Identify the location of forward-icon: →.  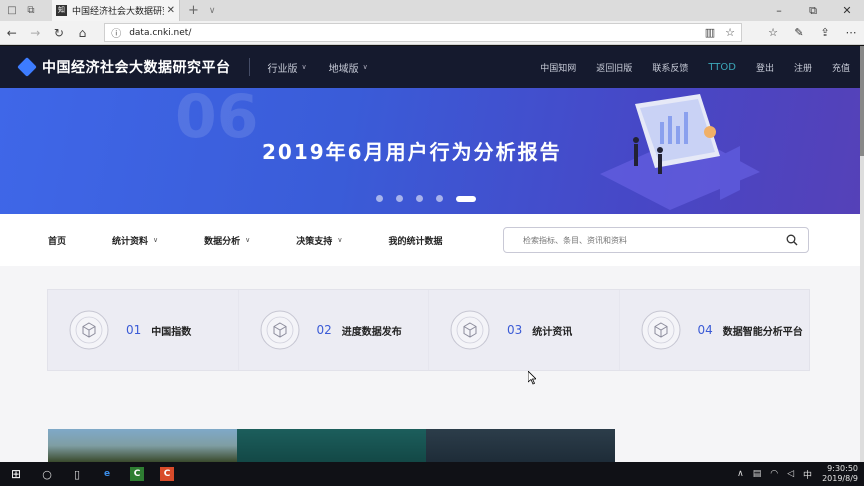
(36, 33).